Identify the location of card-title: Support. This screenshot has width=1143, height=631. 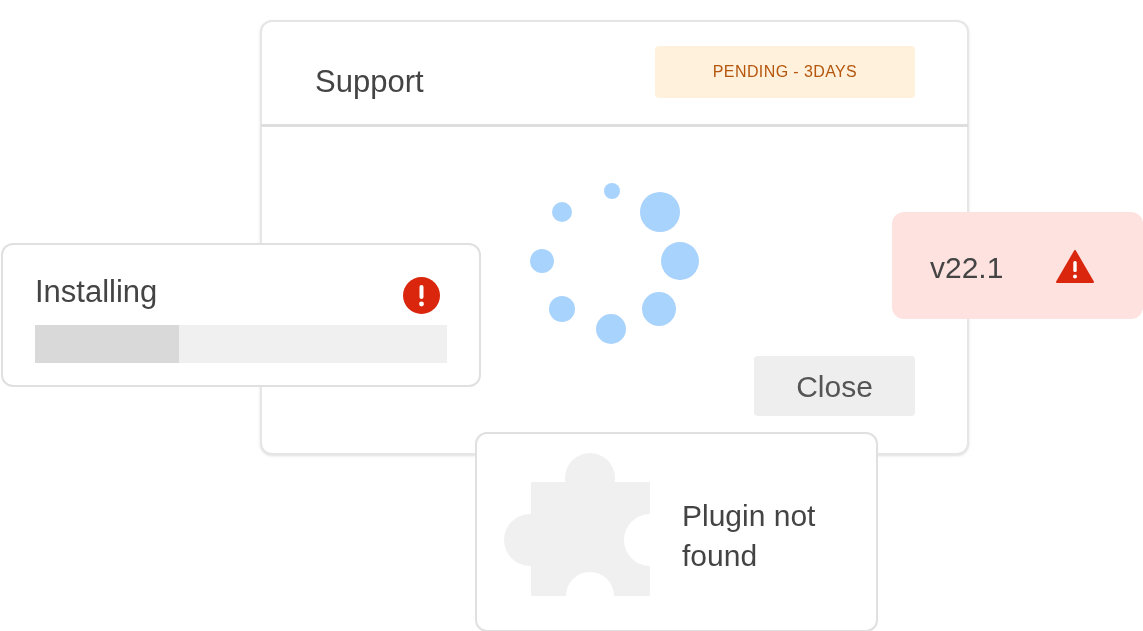
(369, 82).